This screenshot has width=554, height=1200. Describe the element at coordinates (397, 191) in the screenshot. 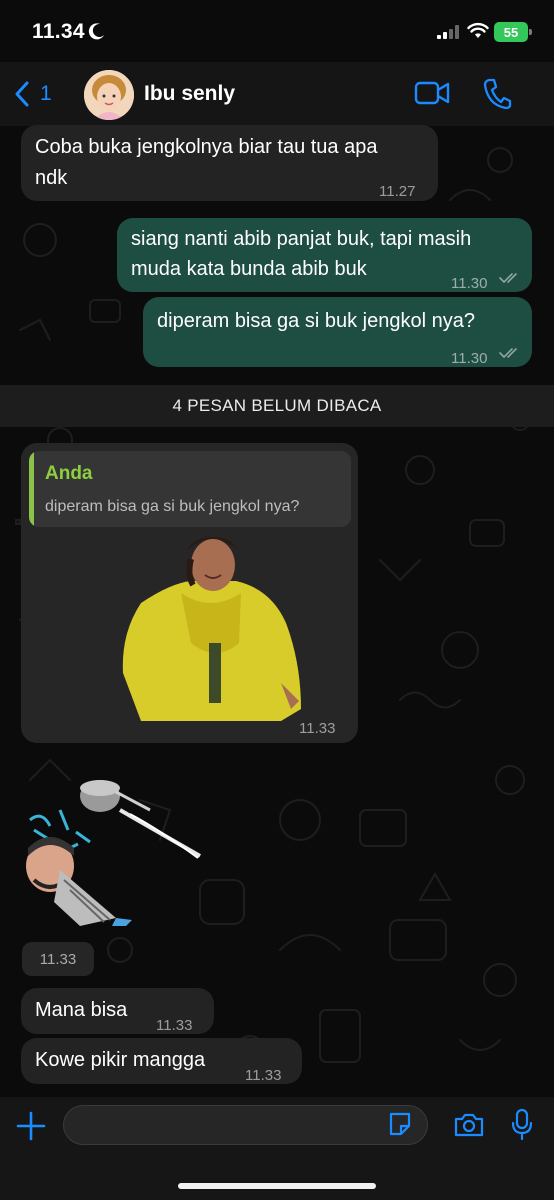

I see `message-time: 11.27` at that location.